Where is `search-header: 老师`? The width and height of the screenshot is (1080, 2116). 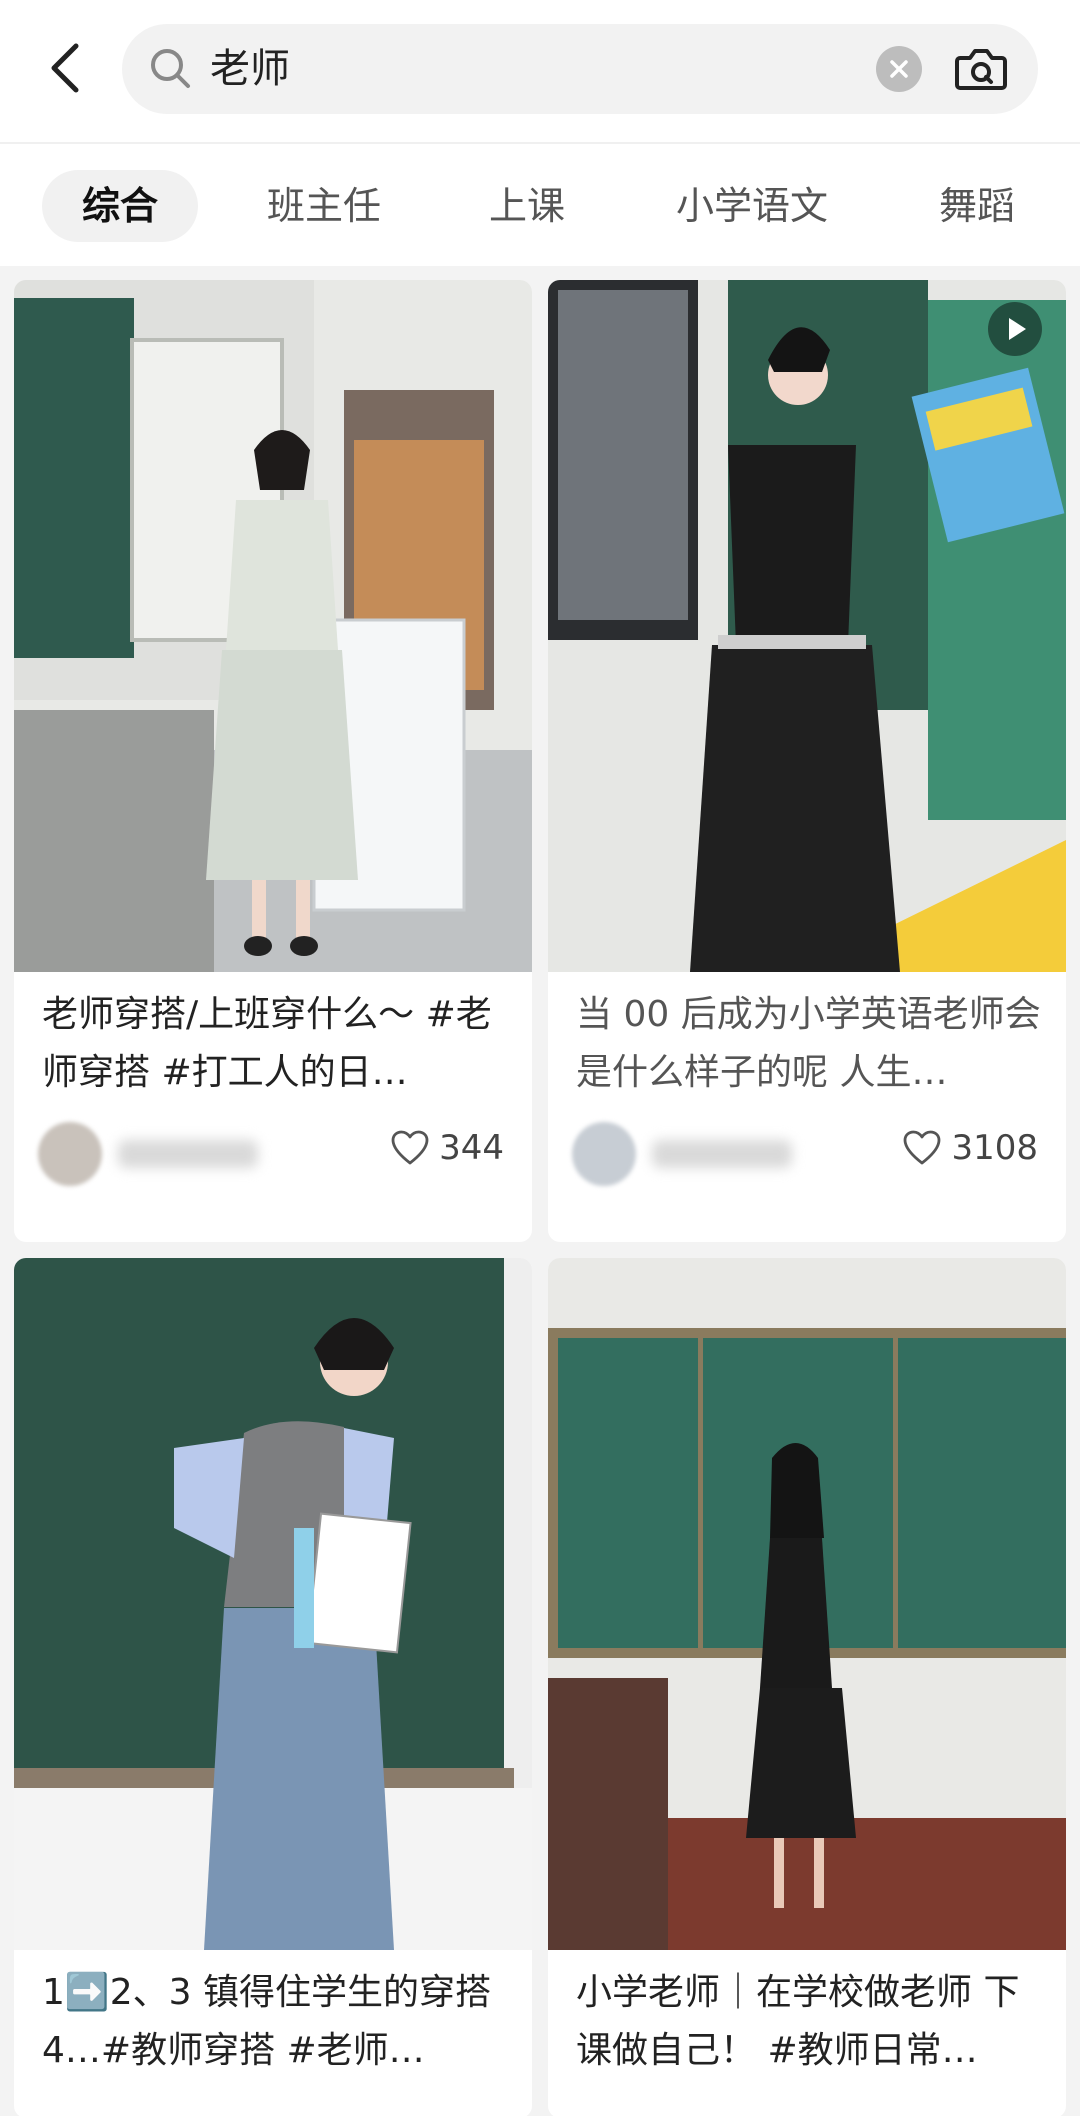 search-header: 老师 is located at coordinates (540, 71).